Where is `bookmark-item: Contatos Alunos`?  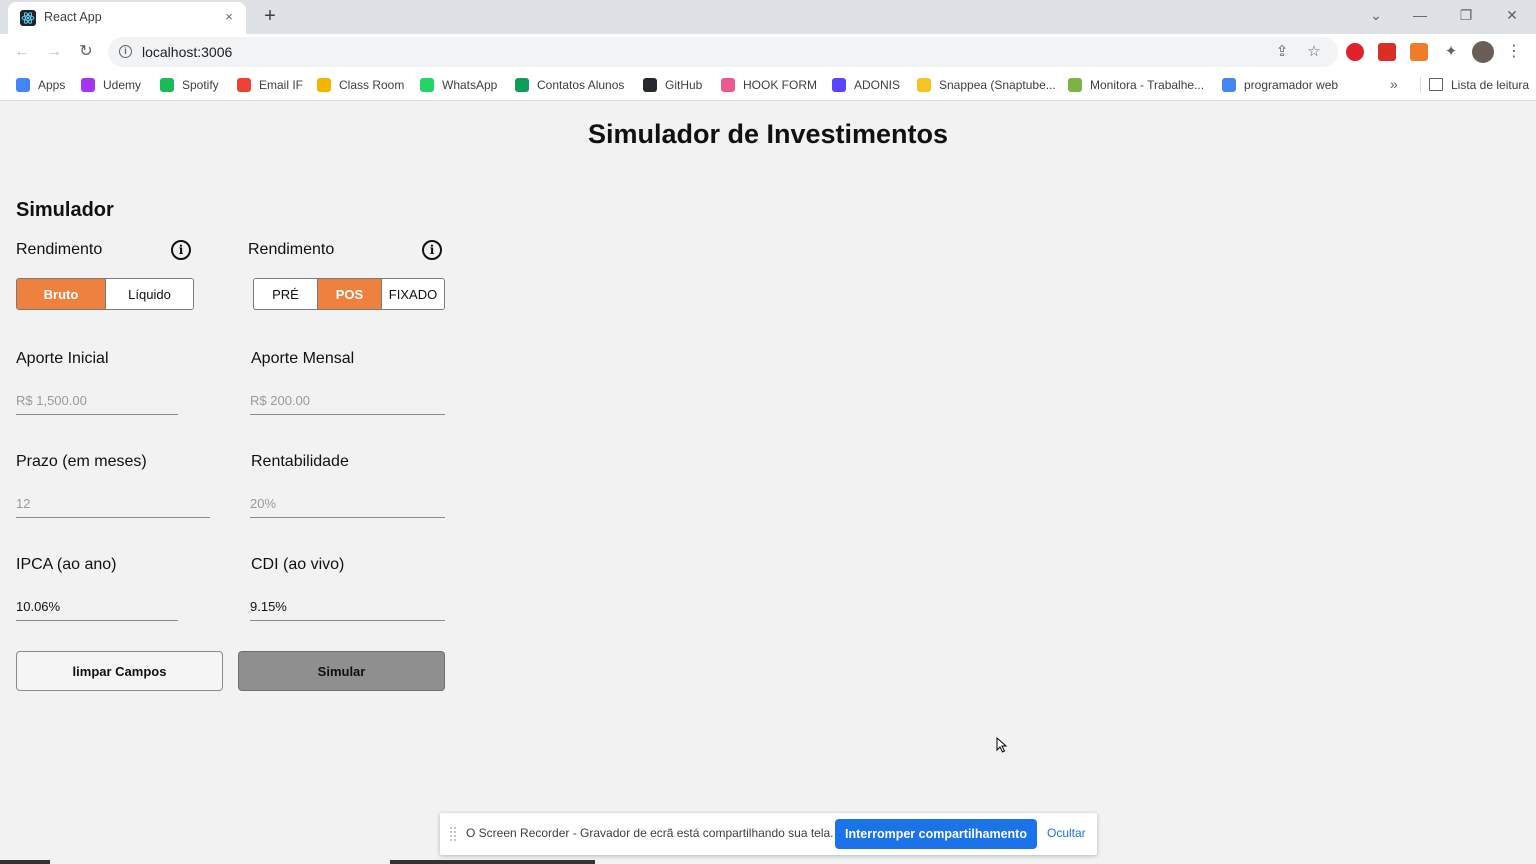 bookmark-item: Contatos Alunos is located at coordinates (569, 85).